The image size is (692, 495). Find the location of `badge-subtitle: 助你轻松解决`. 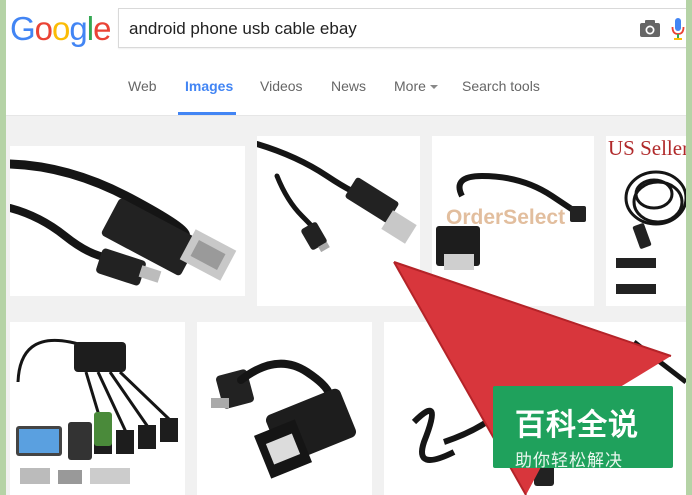

badge-subtitle: 助你轻松解决 is located at coordinates (569, 461).